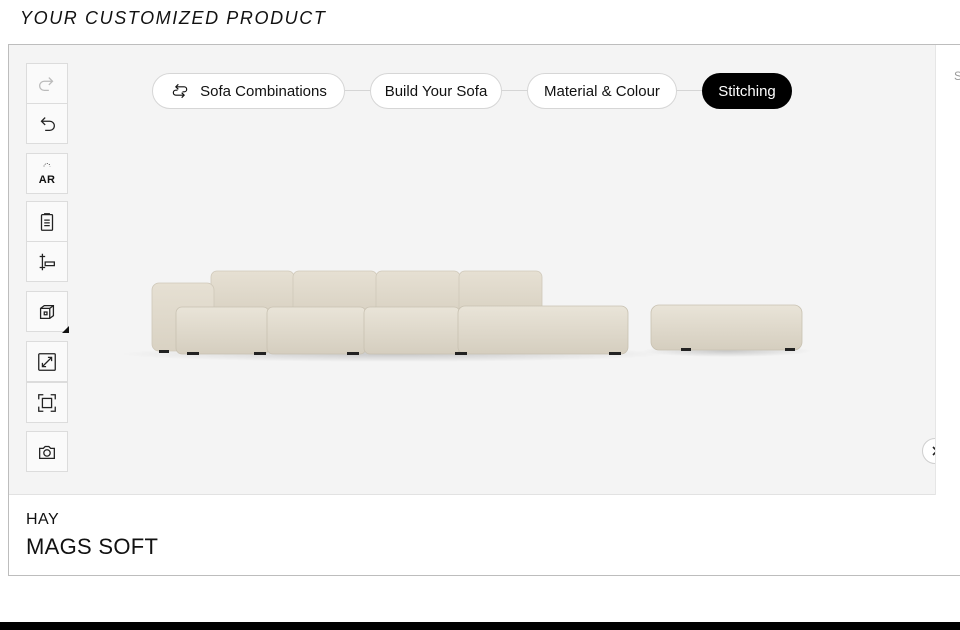 The width and height of the screenshot is (960, 630). I want to click on ruler-icon, so click(47, 261).